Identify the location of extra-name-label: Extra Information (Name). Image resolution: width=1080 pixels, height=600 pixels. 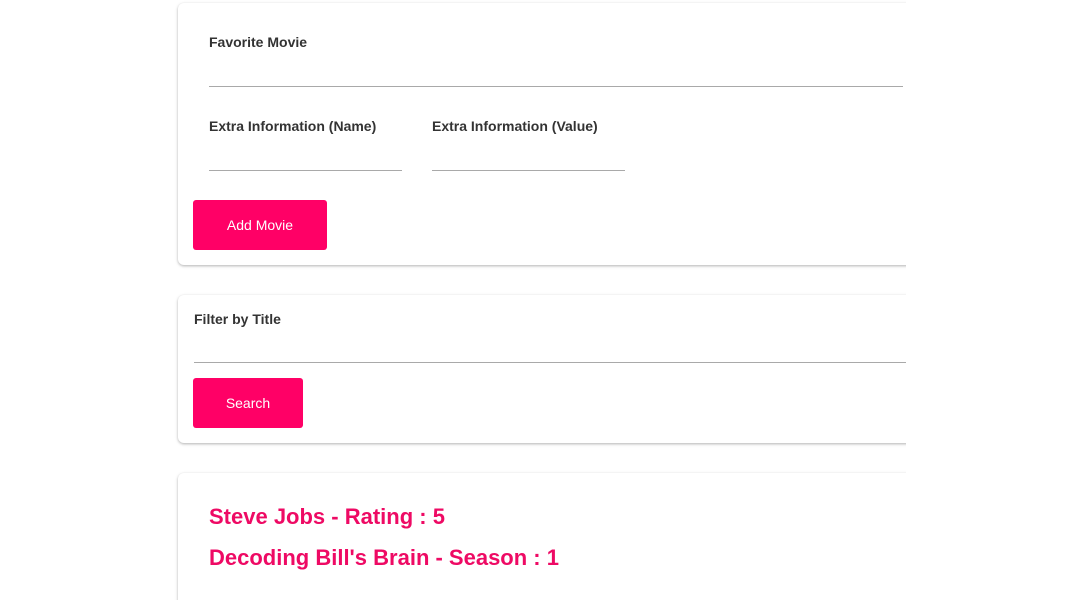
(293, 126).